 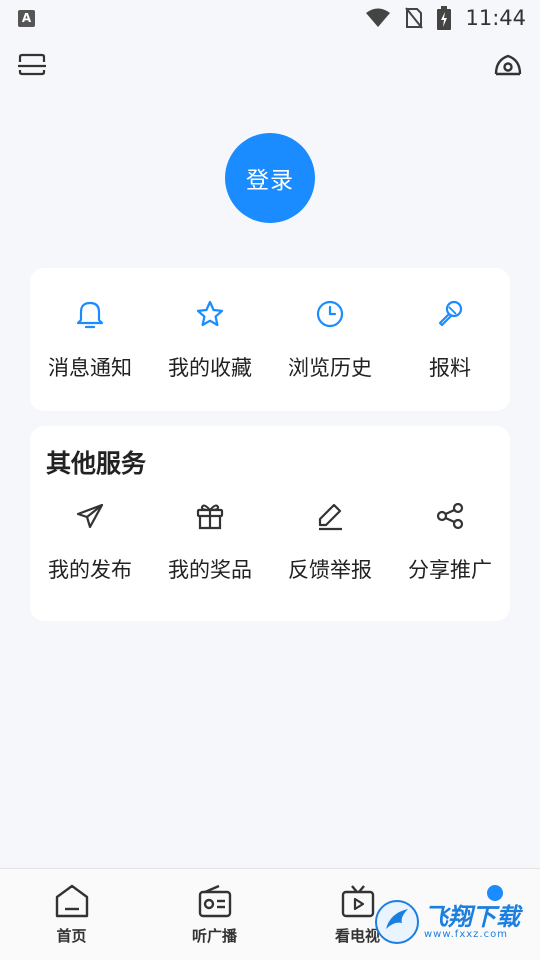 I want to click on watermark-url: www.fxxz.com, so click(x=466, y=934).